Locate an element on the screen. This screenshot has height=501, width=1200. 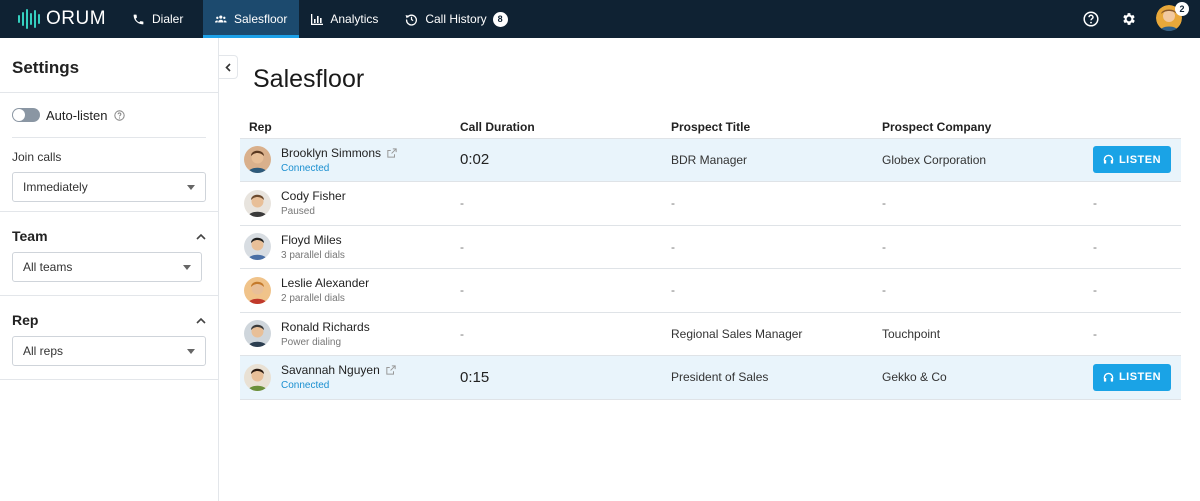
gear-icon is located at coordinates (1129, 19).